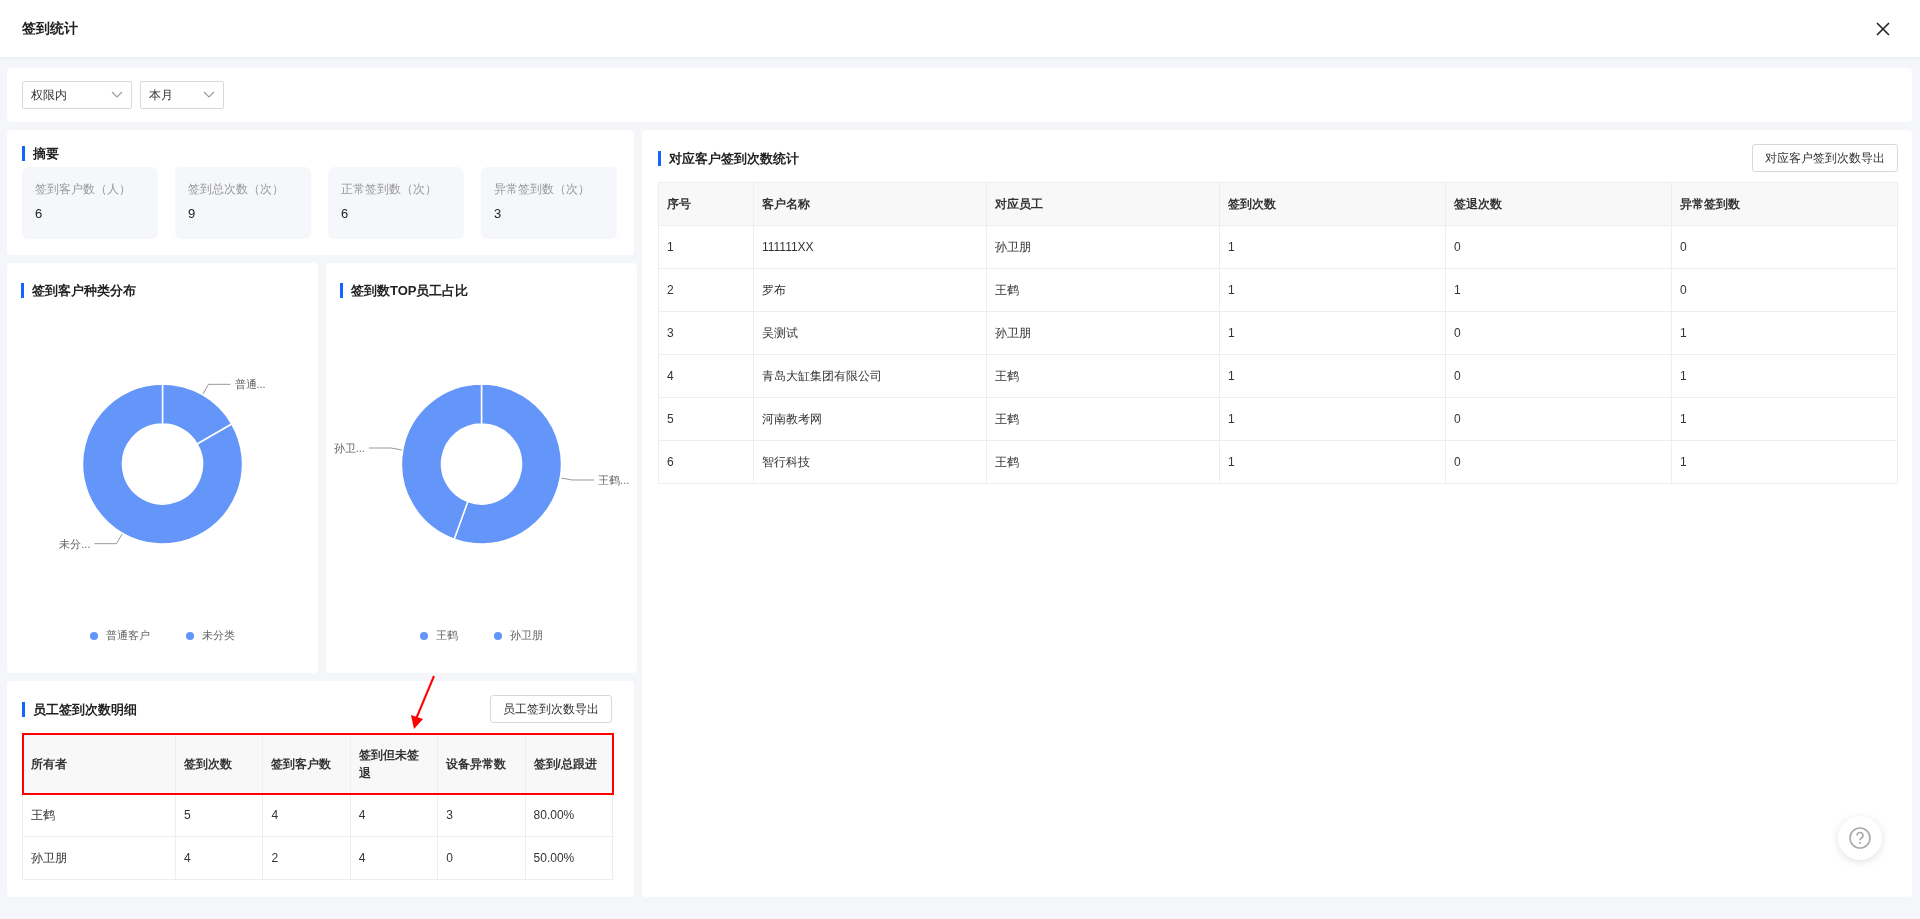  What do you see at coordinates (120, 635) in the screenshot?
I see `legend-item: 普通客户` at bounding box center [120, 635].